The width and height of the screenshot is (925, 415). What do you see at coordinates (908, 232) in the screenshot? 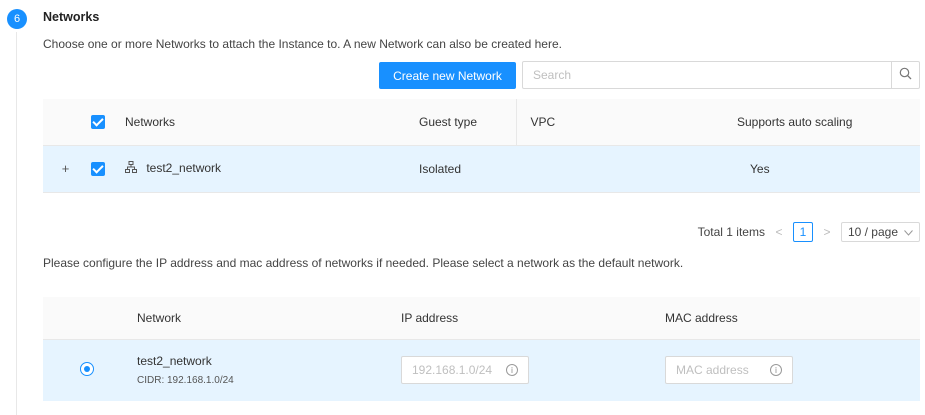
I see `chevron-down-icon` at bounding box center [908, 232].